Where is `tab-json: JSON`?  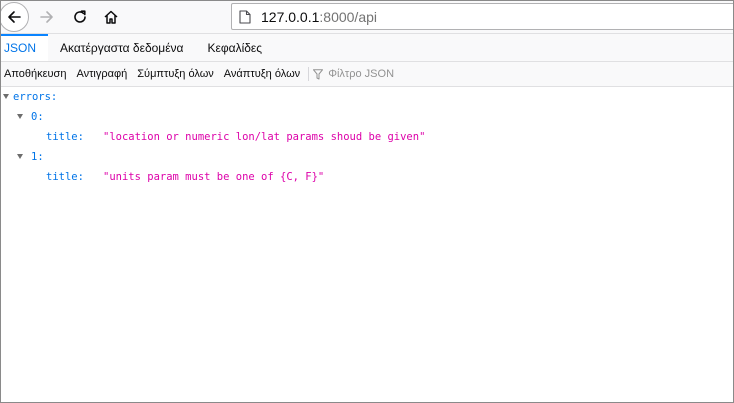
tab-json: JSON is located at coordinates (25, 47).